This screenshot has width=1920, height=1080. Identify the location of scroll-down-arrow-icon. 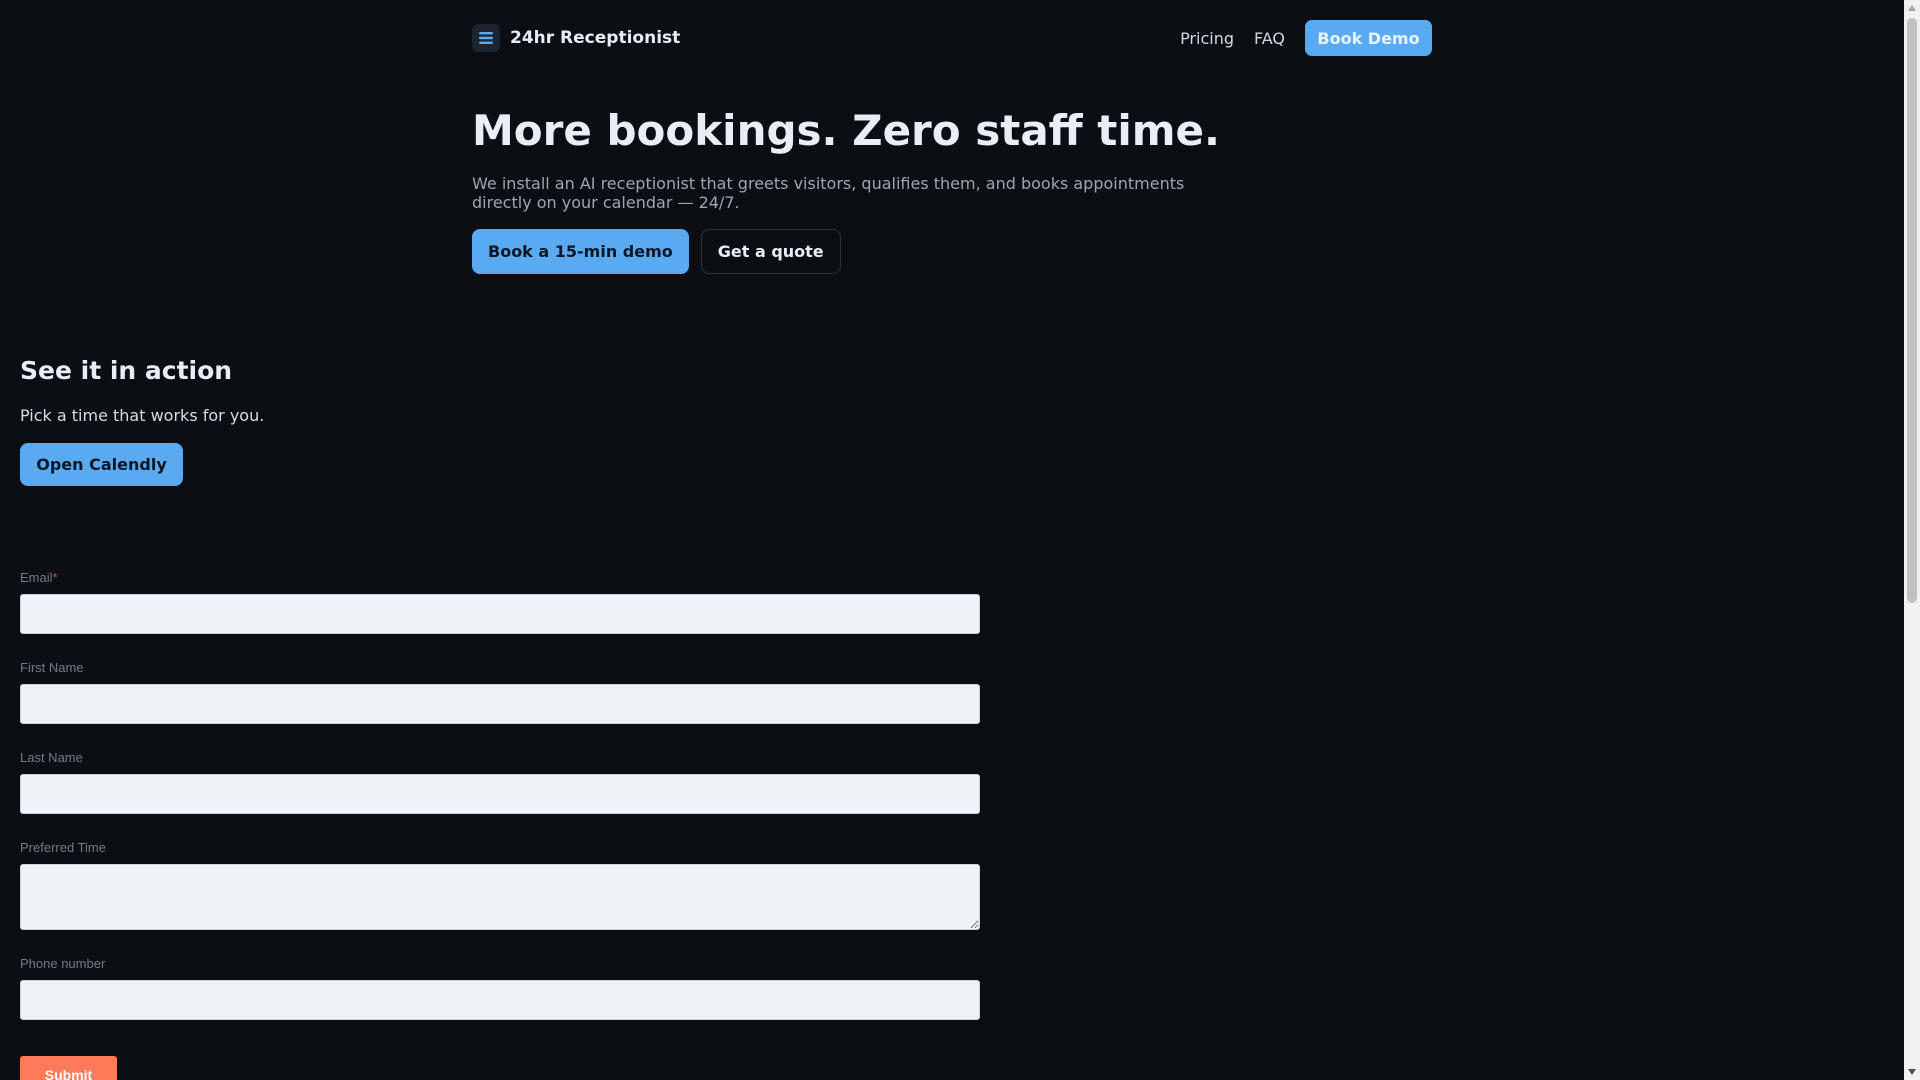
(1912, 1072).